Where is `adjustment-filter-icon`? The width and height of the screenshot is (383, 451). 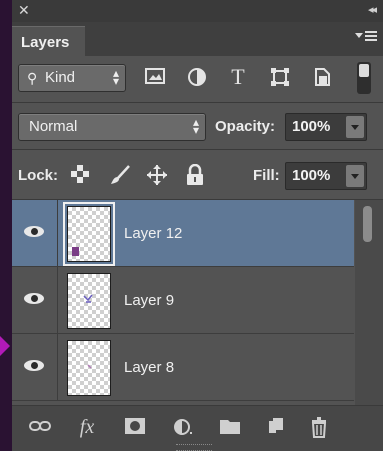 adjustment-filter-icon is located at coordinates (197, 78).